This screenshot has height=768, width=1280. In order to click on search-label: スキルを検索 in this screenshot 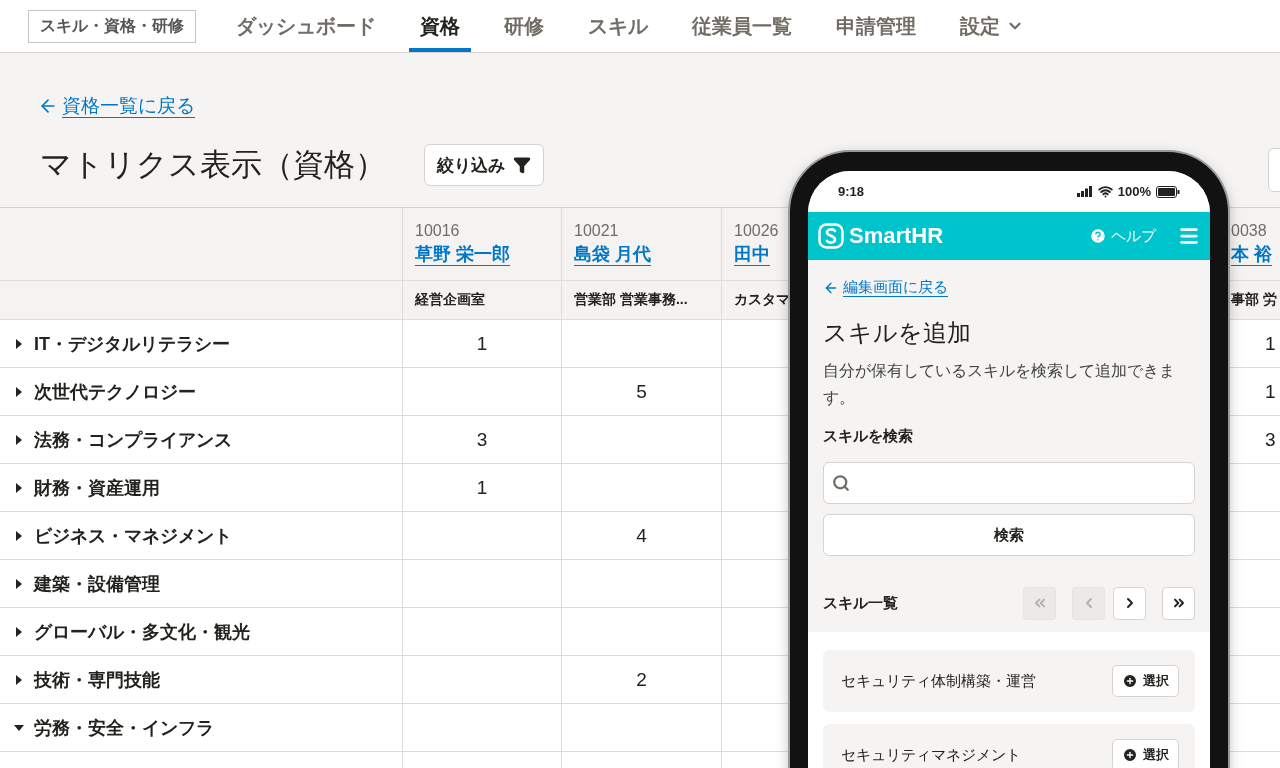, I will do `click(868, 437)`.